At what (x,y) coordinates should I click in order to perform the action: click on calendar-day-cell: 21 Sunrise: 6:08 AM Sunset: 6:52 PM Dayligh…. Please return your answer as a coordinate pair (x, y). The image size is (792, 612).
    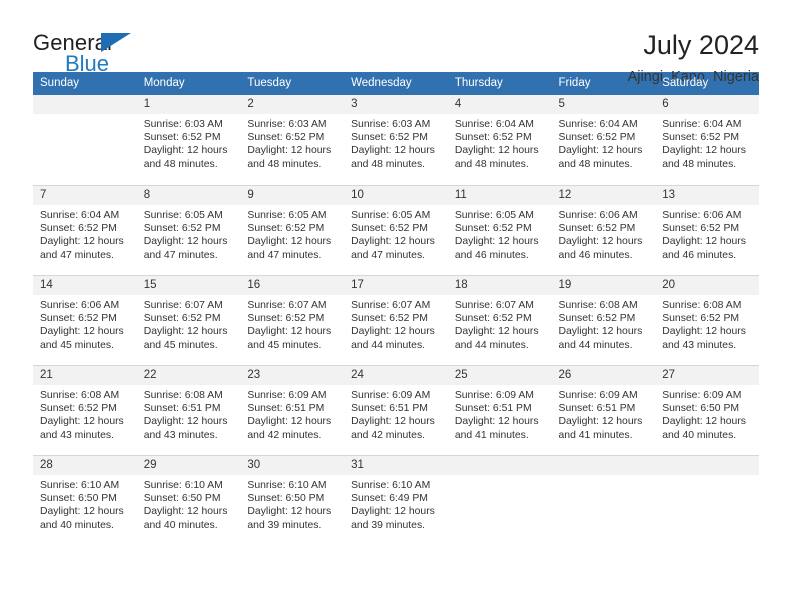
    Looking at the image, I should click on (85, 410).